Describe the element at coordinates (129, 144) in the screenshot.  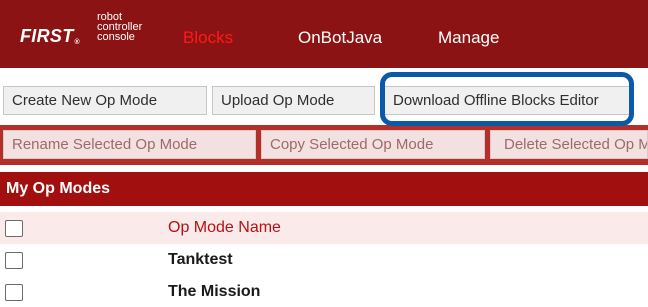
I see `rename-selected-op-mode-button: Rename Selected Op Mode` at that location.